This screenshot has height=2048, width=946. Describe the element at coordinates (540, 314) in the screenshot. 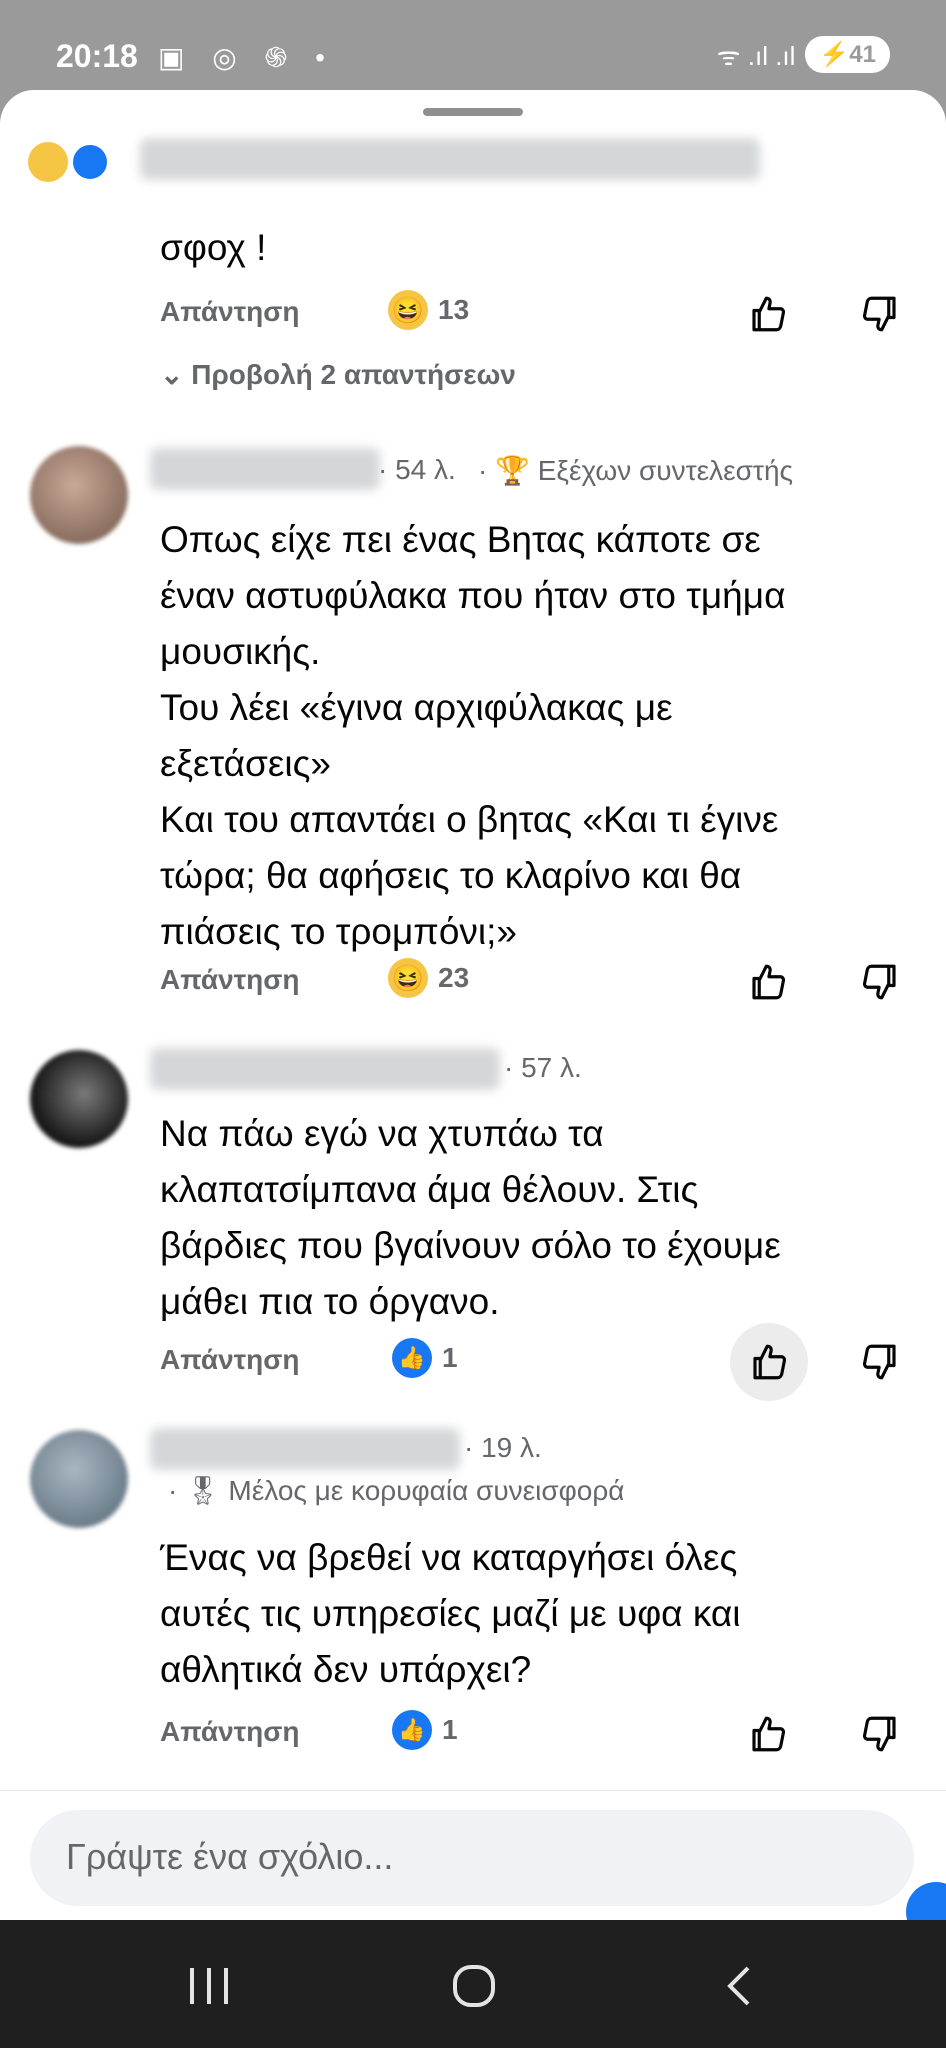

I see `comment-actions: Απάντηση 😆 13` at that location.